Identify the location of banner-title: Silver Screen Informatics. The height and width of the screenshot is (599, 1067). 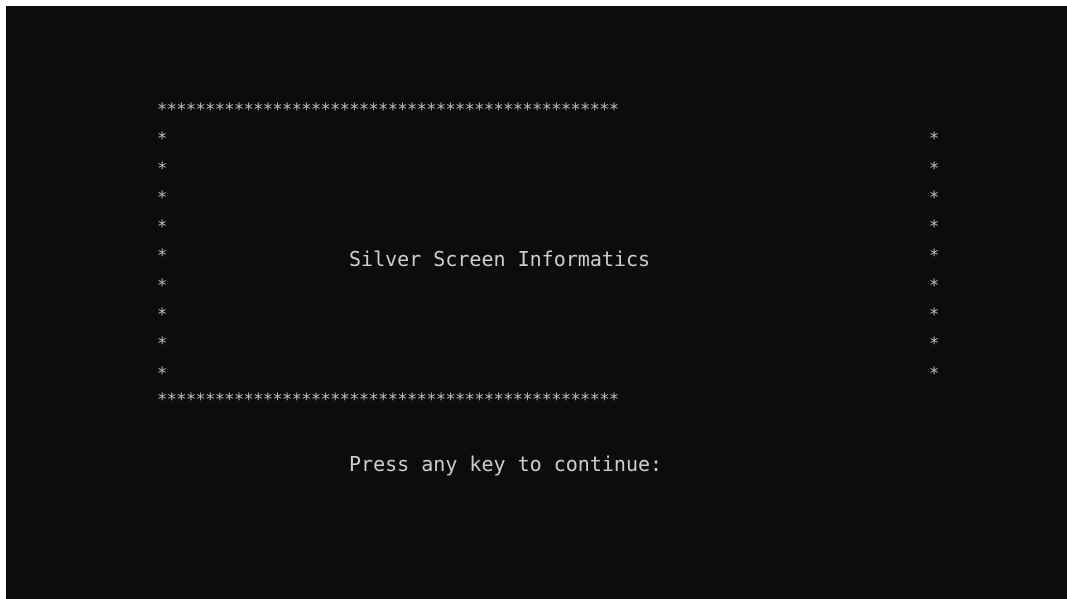
(500, 259).